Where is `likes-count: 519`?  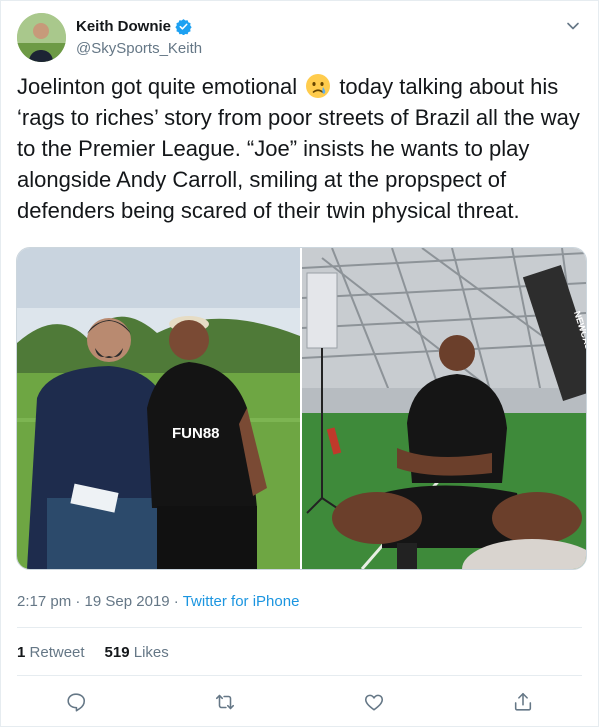 likes-count: 519 is located at coordinates (117, 652).